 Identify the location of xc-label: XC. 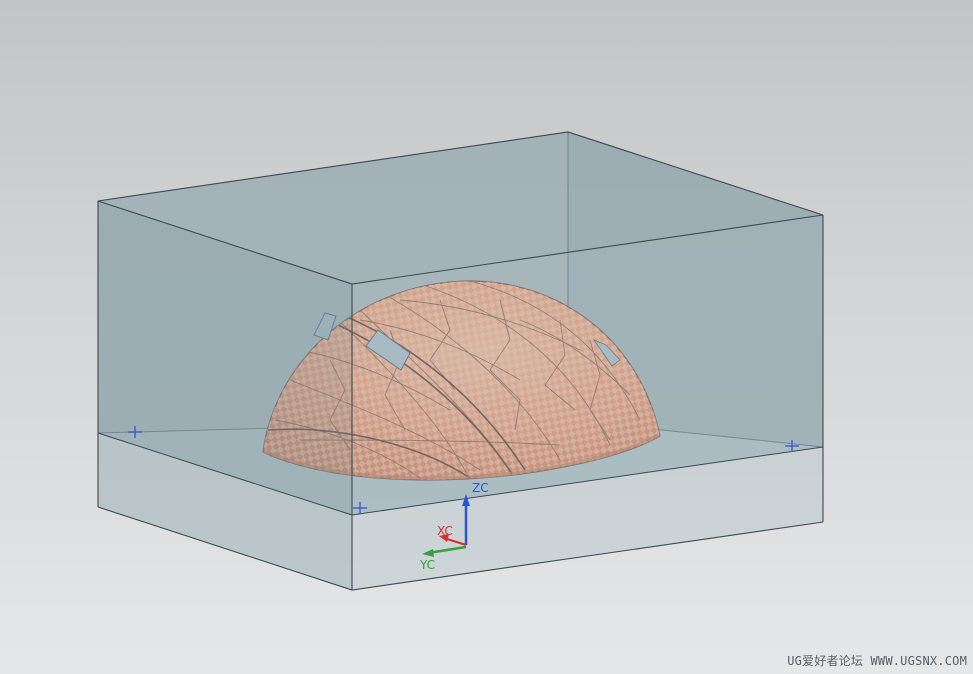
(445, 531).